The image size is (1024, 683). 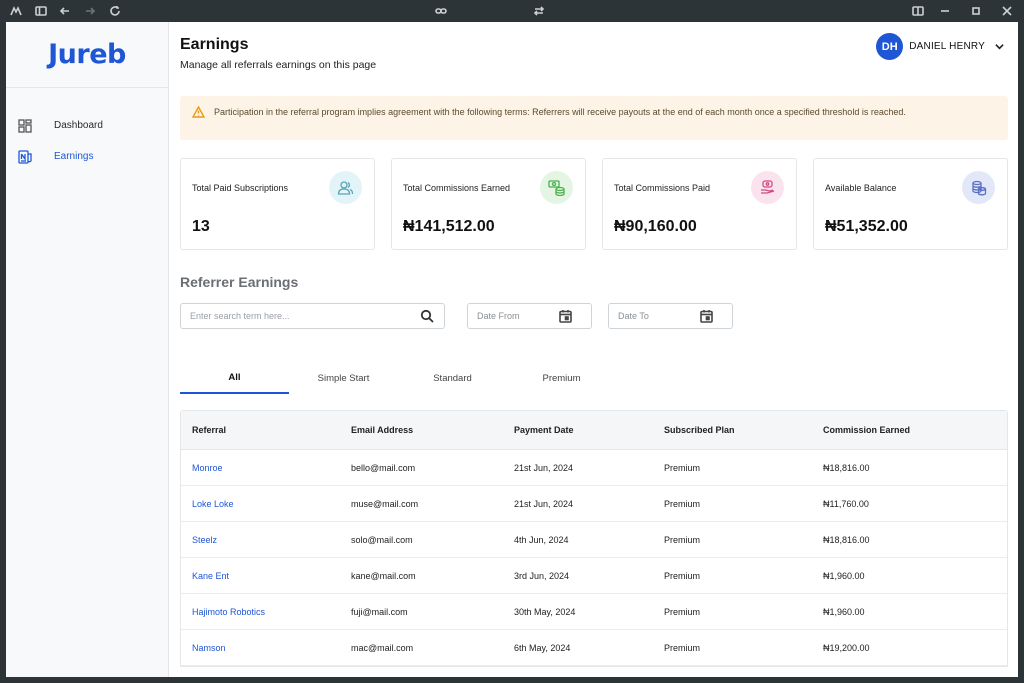 What do you see at coordinates (913, 430) in the screenshot?
I see `column-header-commission: Commission Earned` at bounding box center [913, 430].